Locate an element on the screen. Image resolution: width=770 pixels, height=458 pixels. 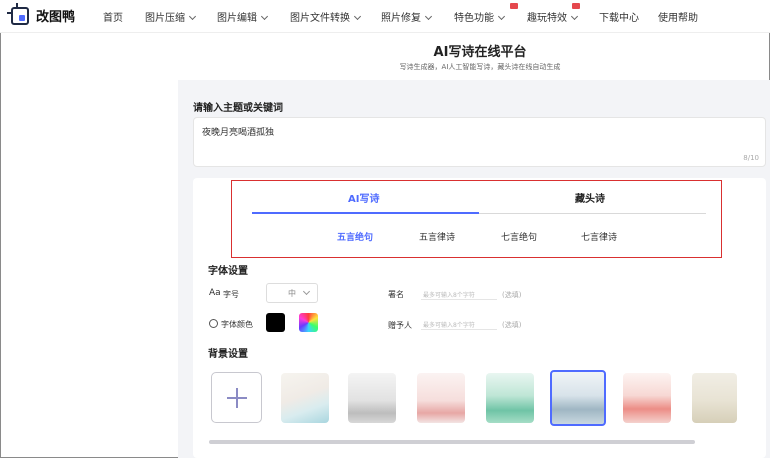
topic-heading: 请输入主题或关键词 is located at coordinates (238, 108).